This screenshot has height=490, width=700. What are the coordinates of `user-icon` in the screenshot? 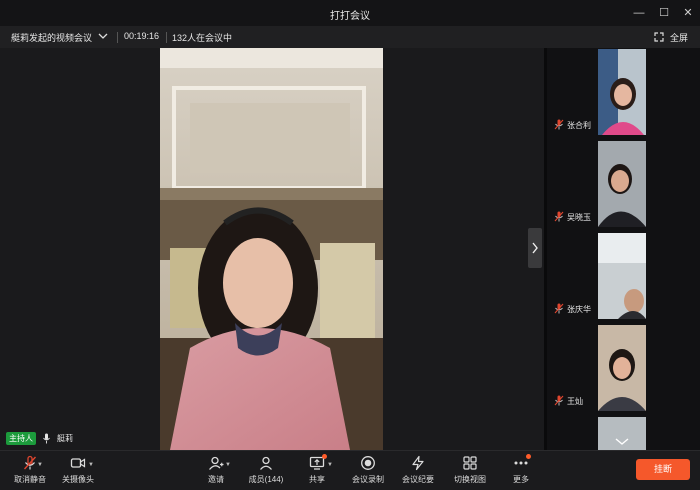 It's located at (266, 463).